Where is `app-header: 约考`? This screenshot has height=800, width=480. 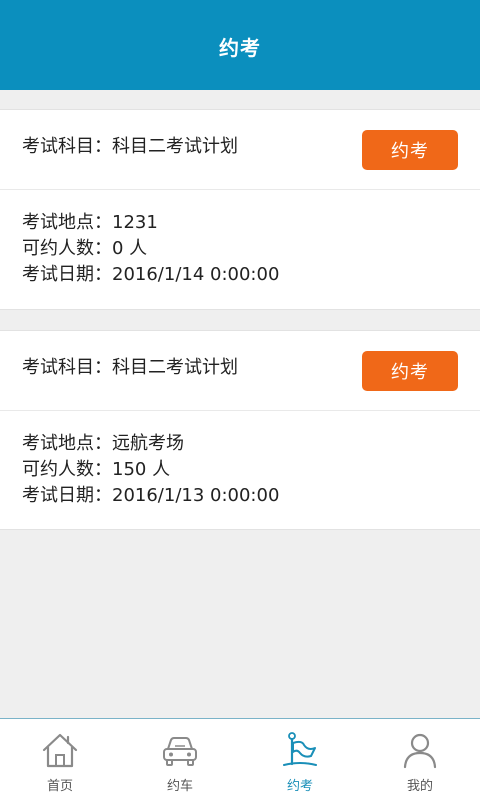 app-header: 约考 is located at coordinates (240, 45).